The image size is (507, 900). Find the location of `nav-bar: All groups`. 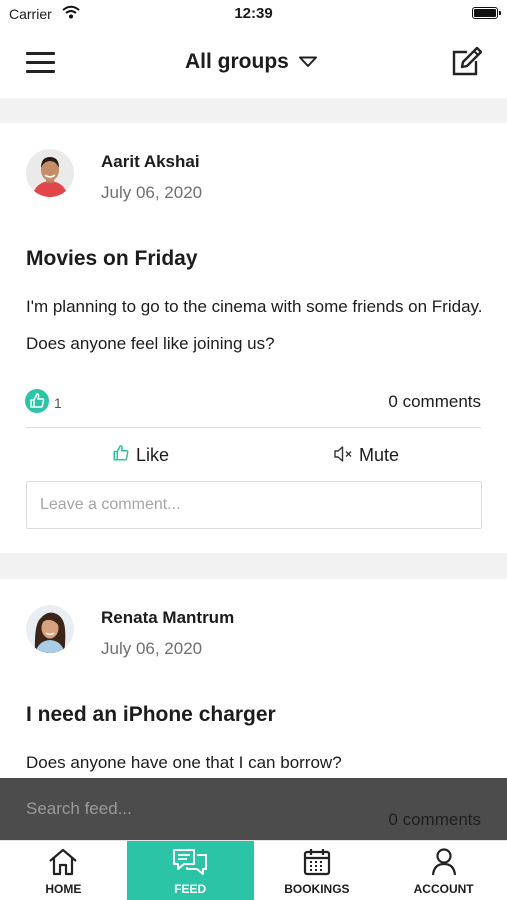

nav-bar: All groups is located at coordinates (253, 64).